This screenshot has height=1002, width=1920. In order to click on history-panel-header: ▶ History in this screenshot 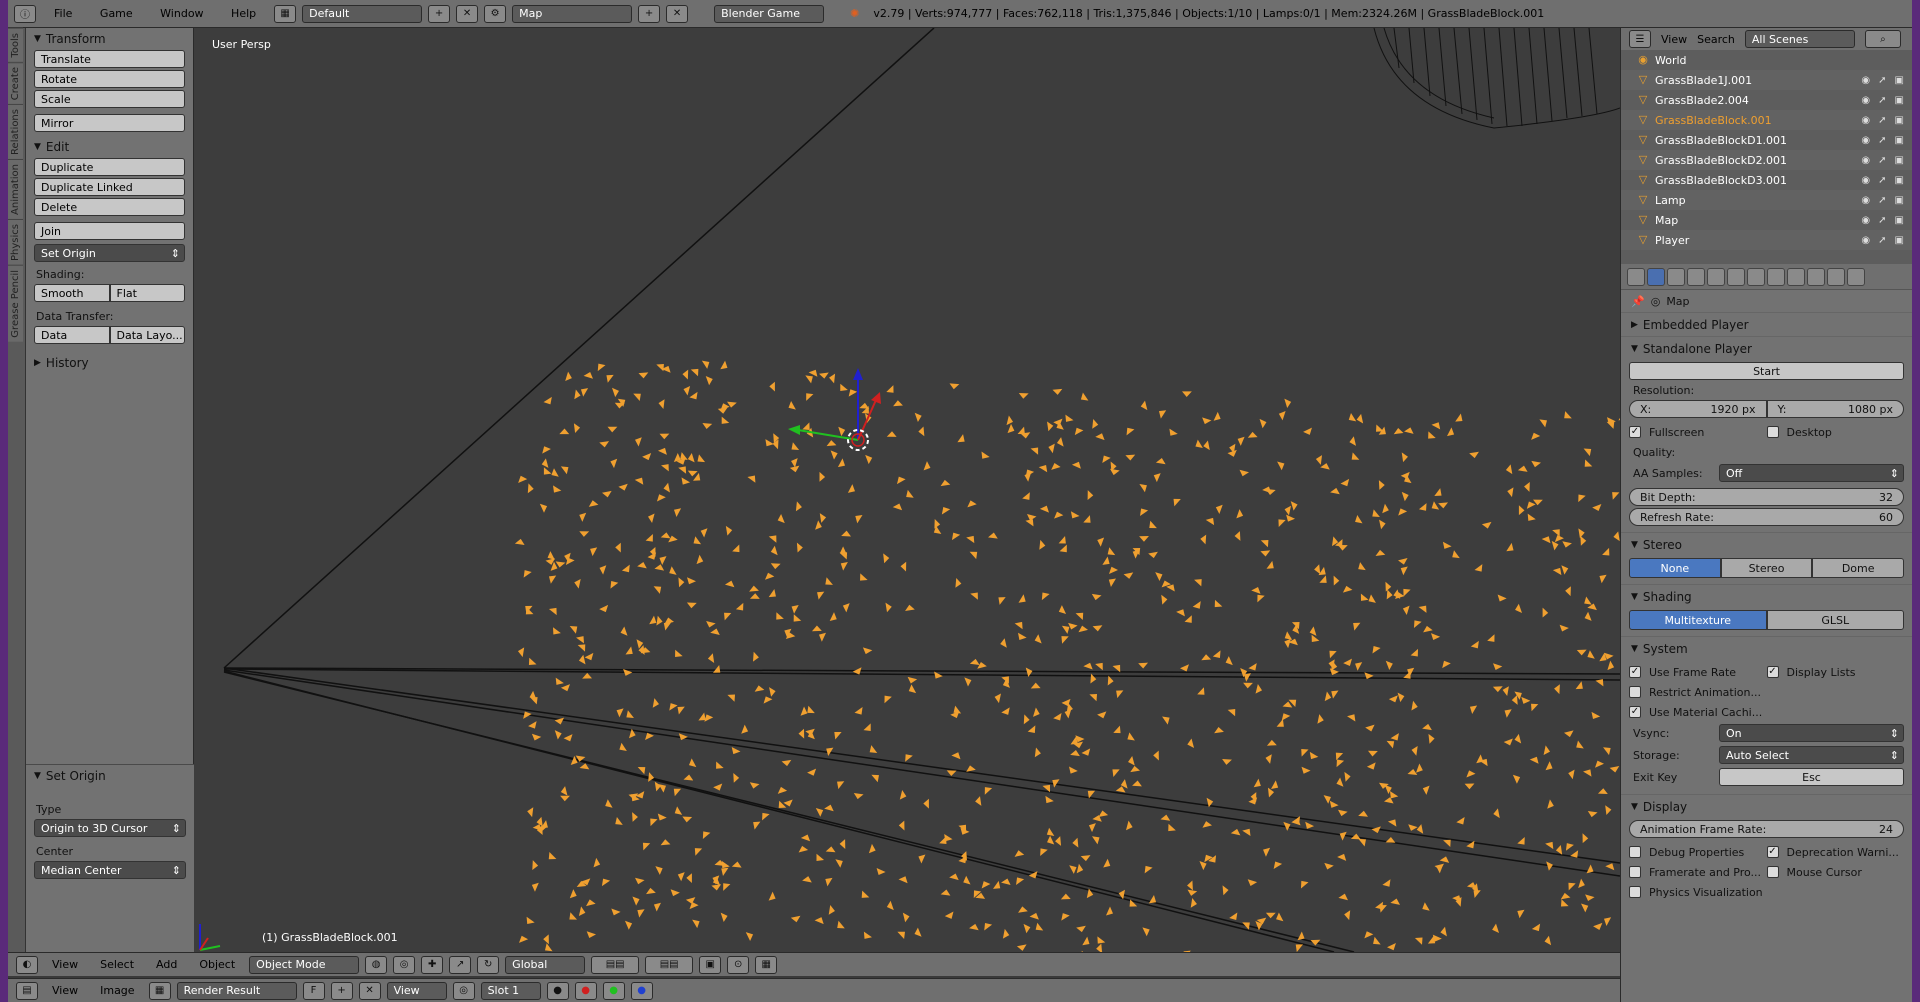, I will do `click(109, 363)`.